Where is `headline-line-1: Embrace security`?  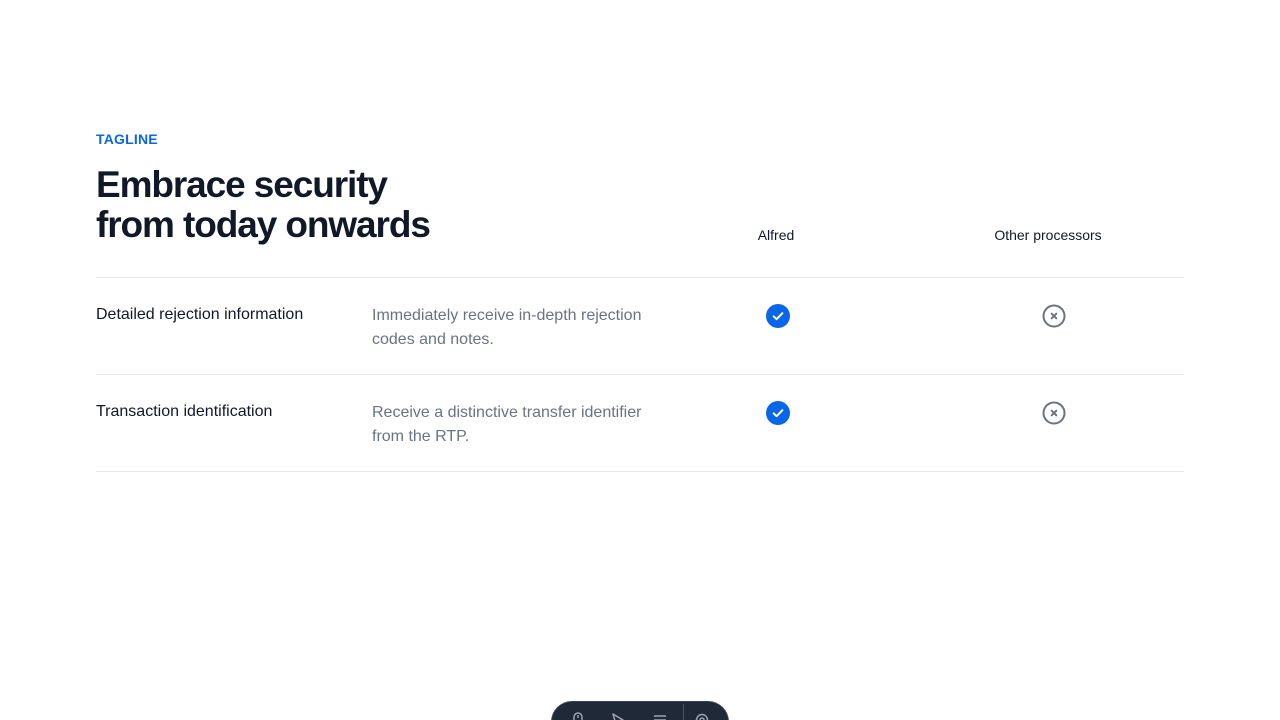
headline-line-1: Embrace security is located at coordinates (242, 184).